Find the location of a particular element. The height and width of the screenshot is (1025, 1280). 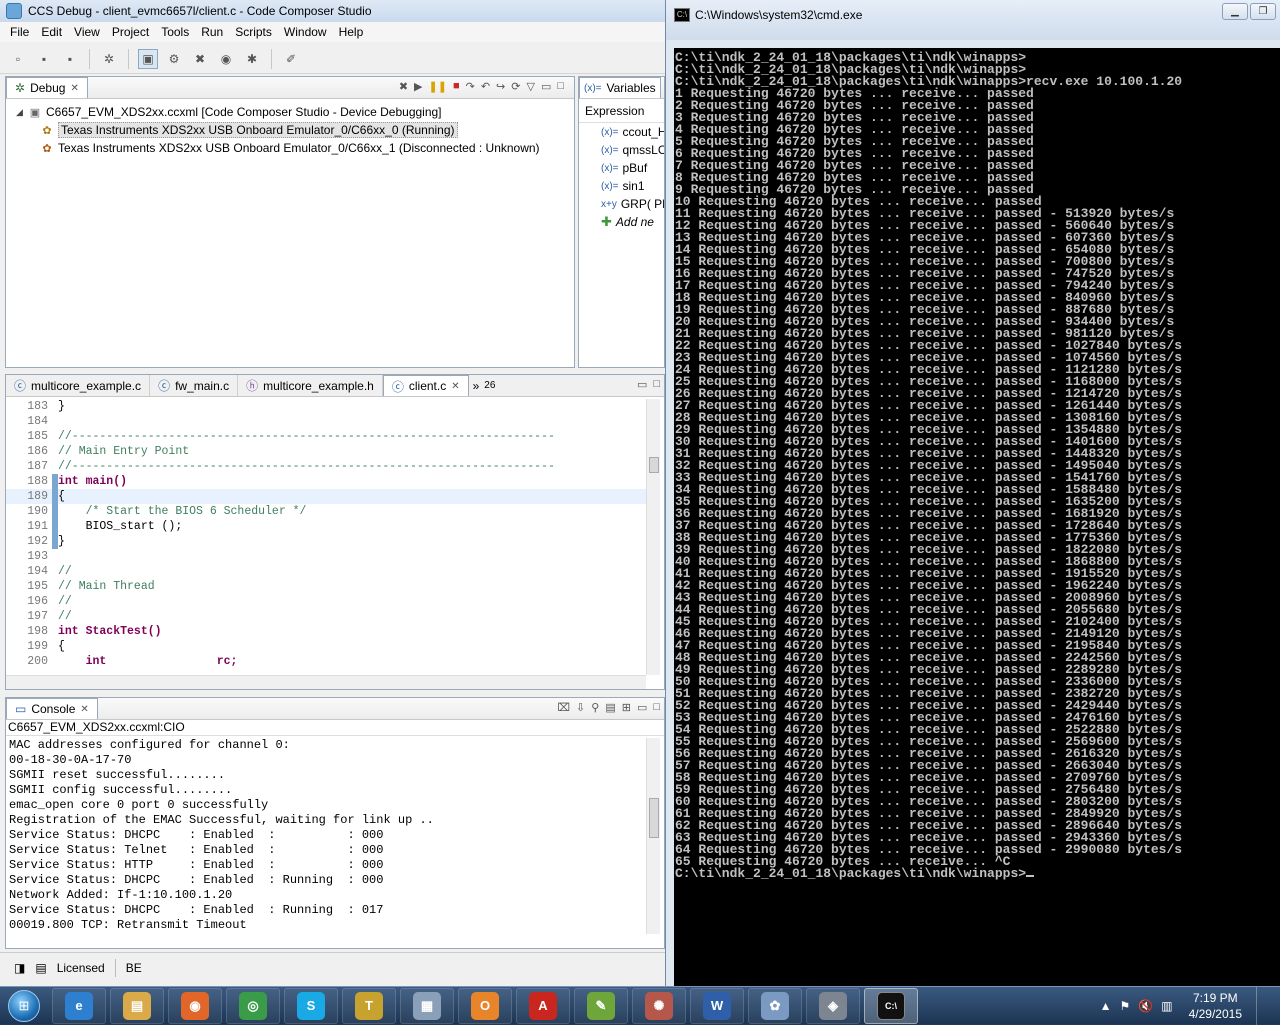

action-center-icon: ⚑ is located at coordinates (1125, 1006).